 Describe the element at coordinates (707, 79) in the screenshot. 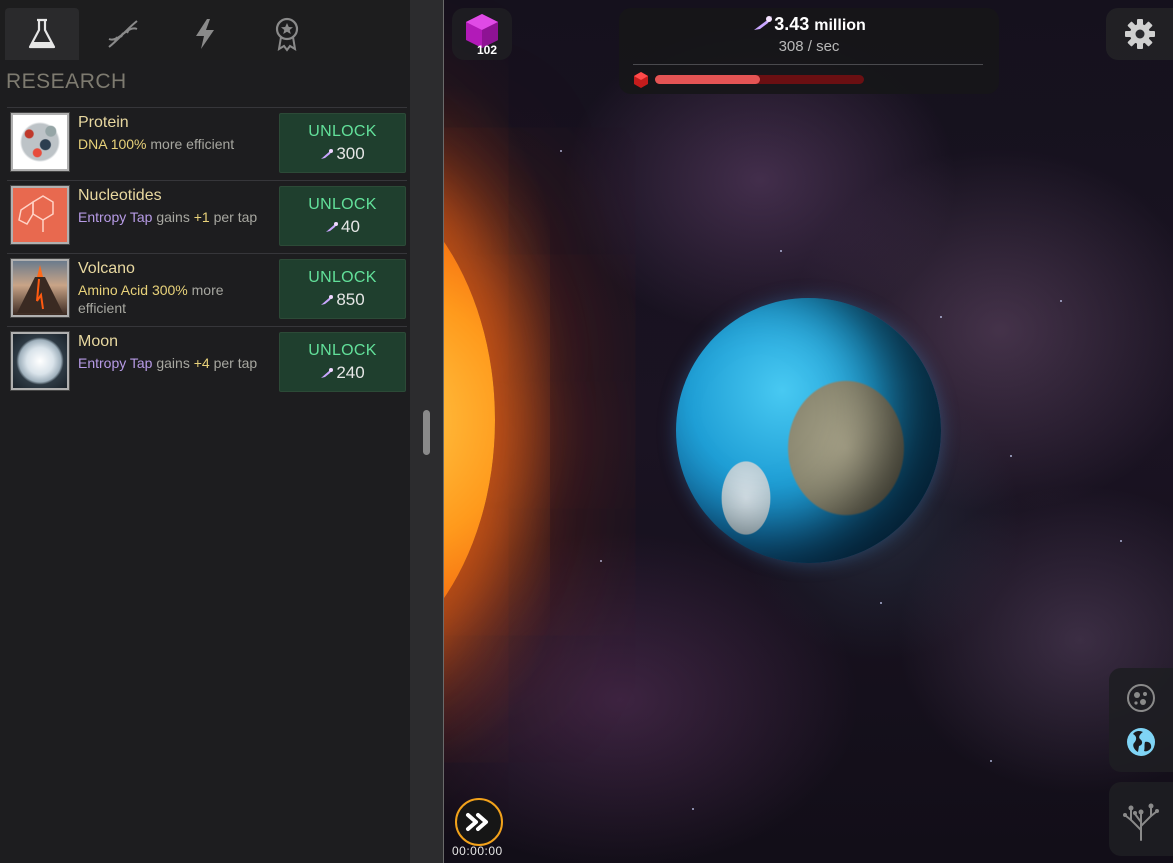

I see `progress-bar-fill` at that location.